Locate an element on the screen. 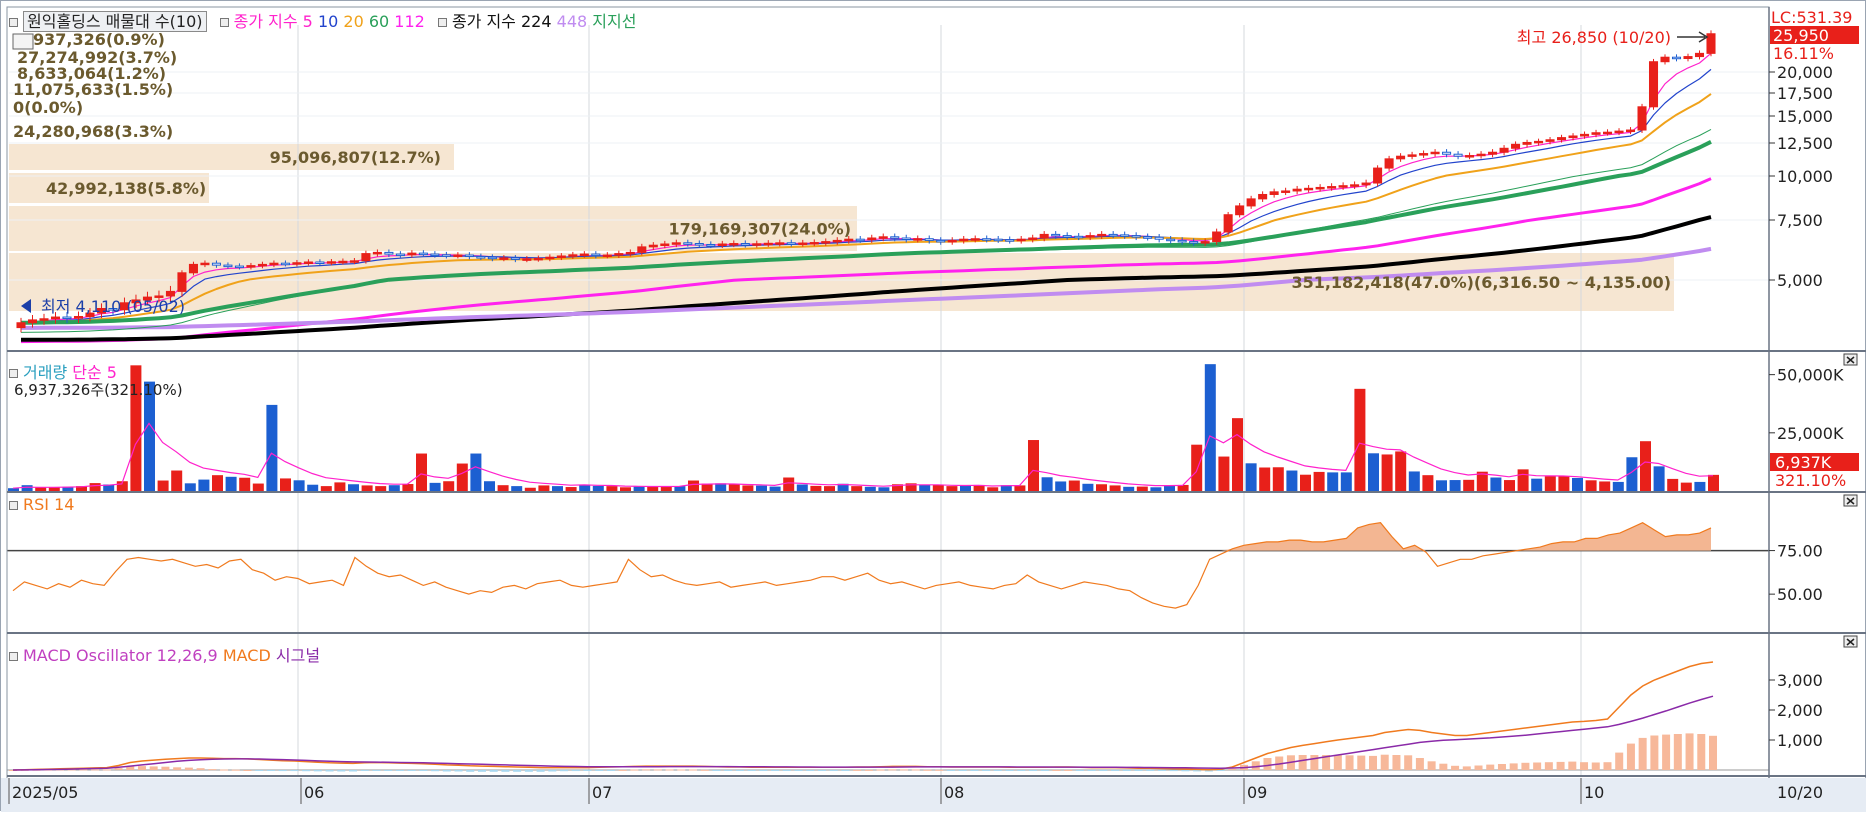 The width and height of the screenshot is (1866, 816). legend-box-icon is located at coordinates (13, 505).